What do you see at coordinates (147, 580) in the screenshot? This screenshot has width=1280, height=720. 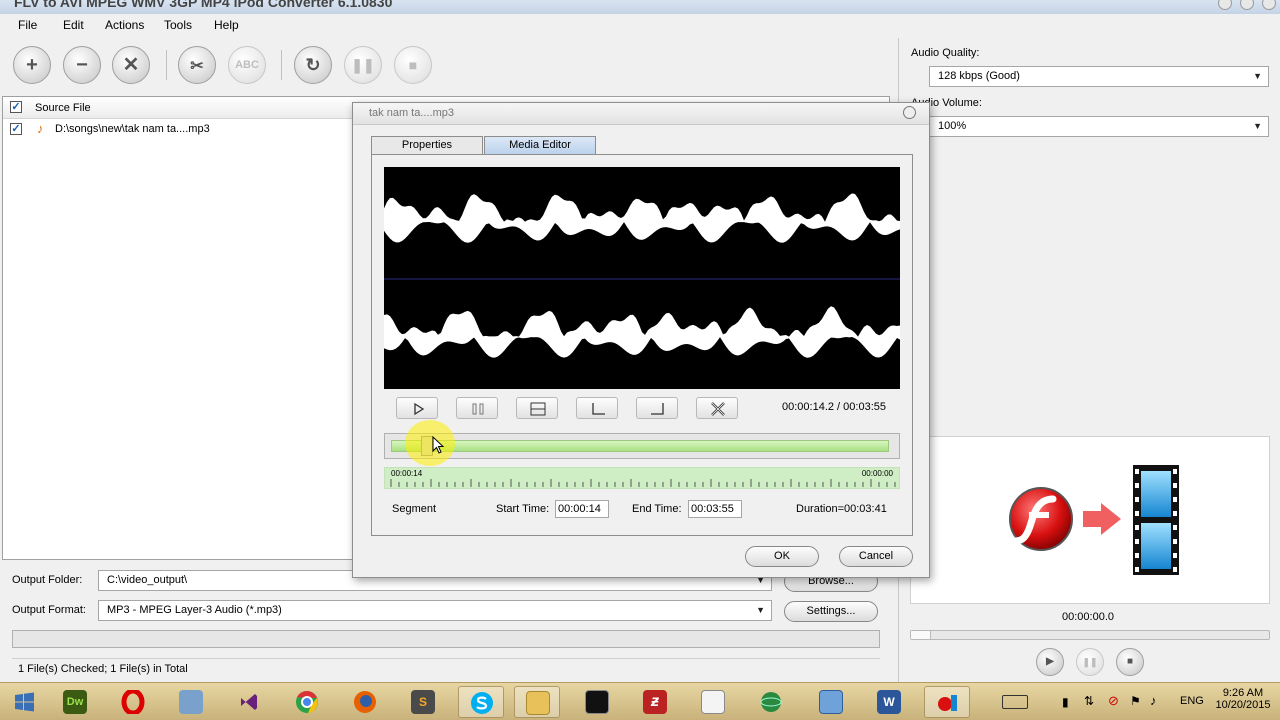 I see `output-folder-value: C:\video_output\` at bounding box center [147, 580].